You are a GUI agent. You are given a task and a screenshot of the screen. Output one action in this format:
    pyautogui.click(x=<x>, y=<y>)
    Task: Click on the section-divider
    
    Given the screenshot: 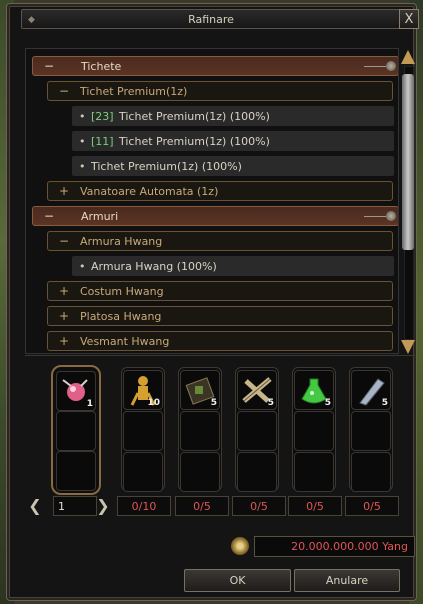 What is the action you would take?
    pyautogui.click(x=220, y=355)
    